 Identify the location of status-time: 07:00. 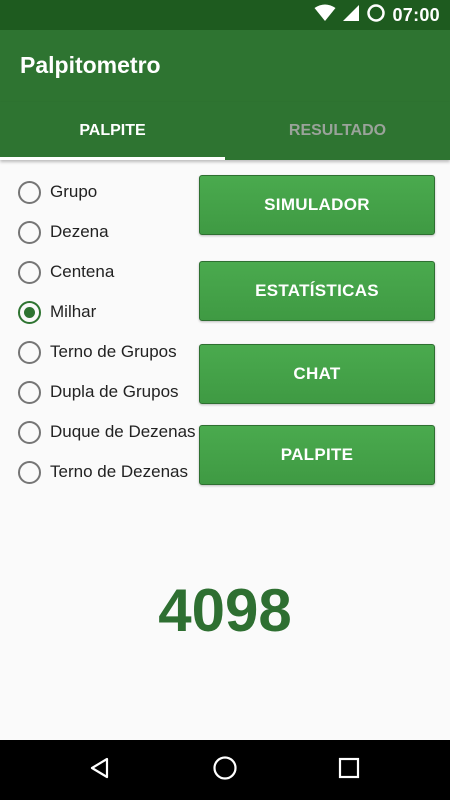
(416, 14).